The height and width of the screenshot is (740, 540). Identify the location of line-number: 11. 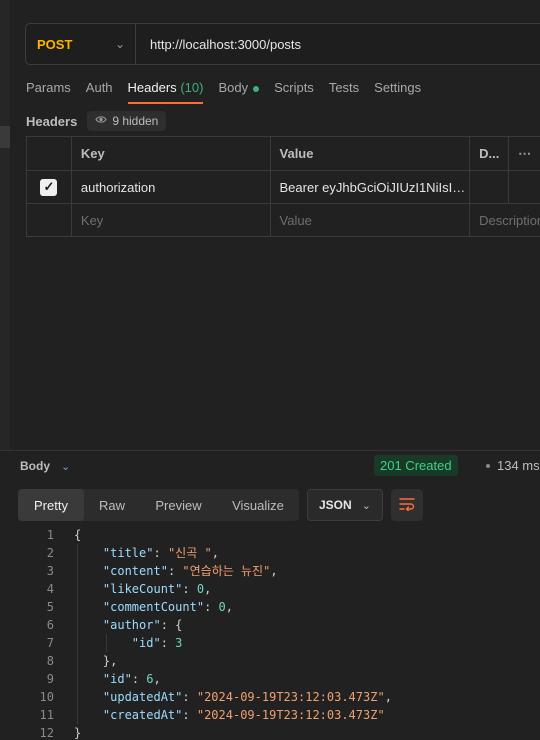
(46, 715).